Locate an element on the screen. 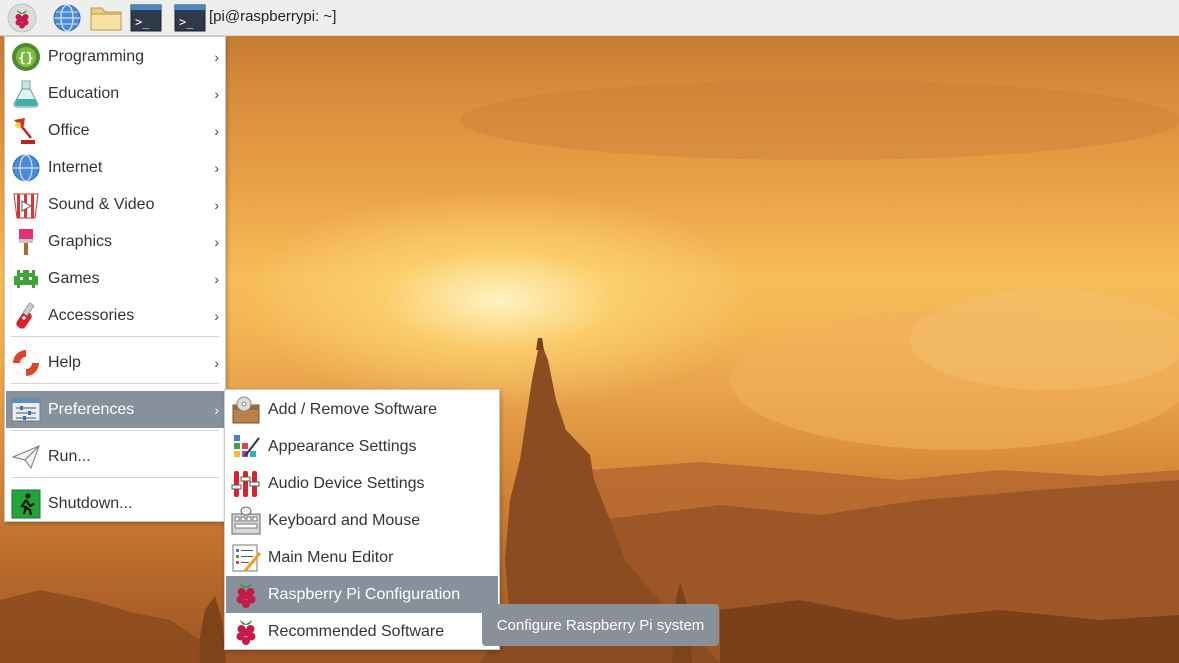 Image resolution: width=1179 pixels, height=663 pixels. web-browser-launcher is located at coordinates (67, 18).